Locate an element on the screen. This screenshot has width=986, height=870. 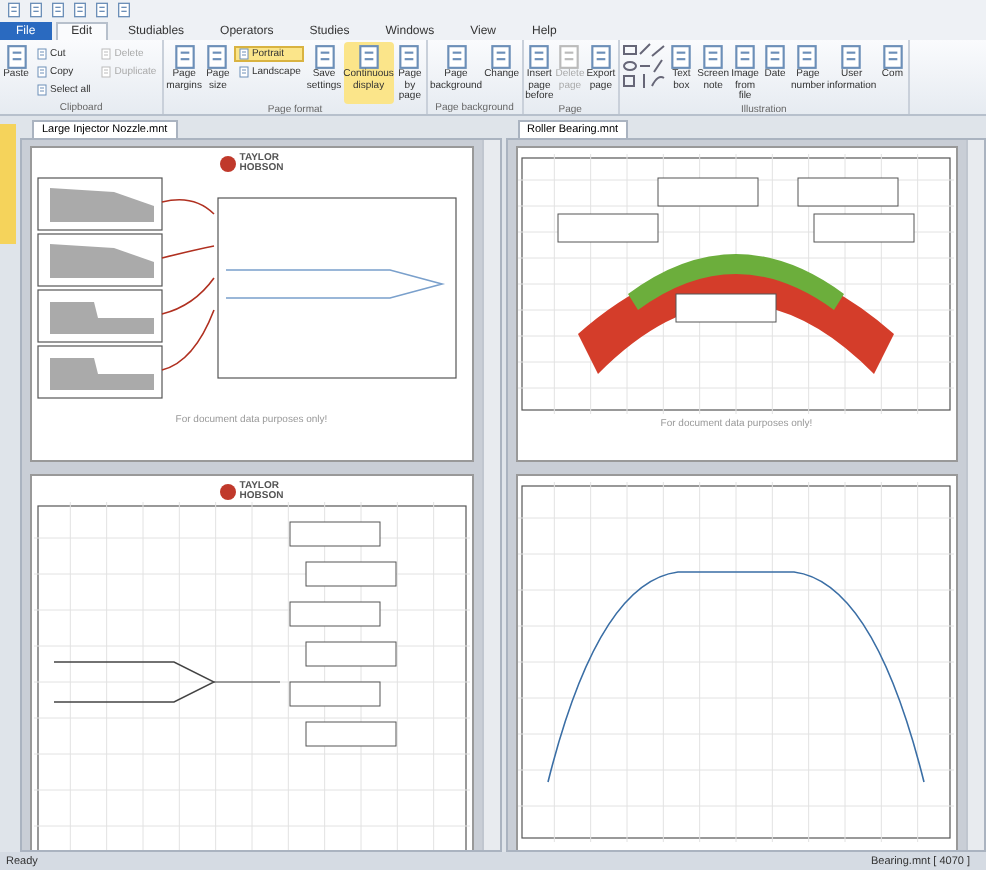
side-tab is located at coordinates (8, 184).